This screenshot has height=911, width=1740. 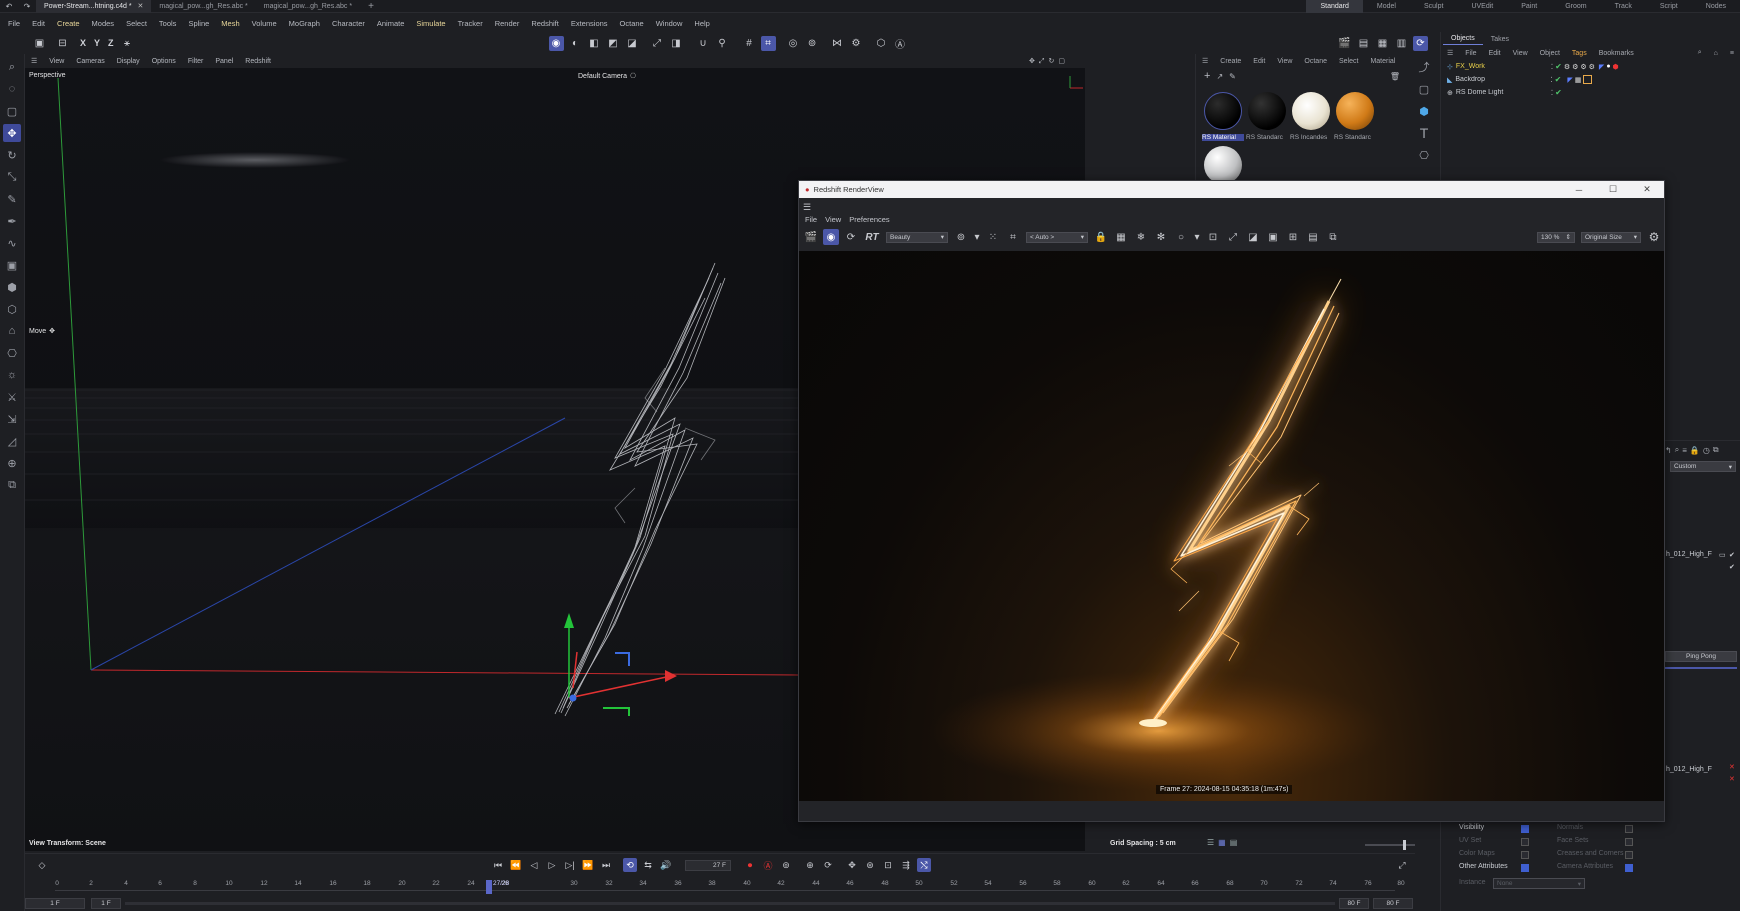 What do you see at coordinates (1482, 6) in the screenshot?
I see `layout-tab-uvedit: UVEdit` at bounding box center [1482, 6].